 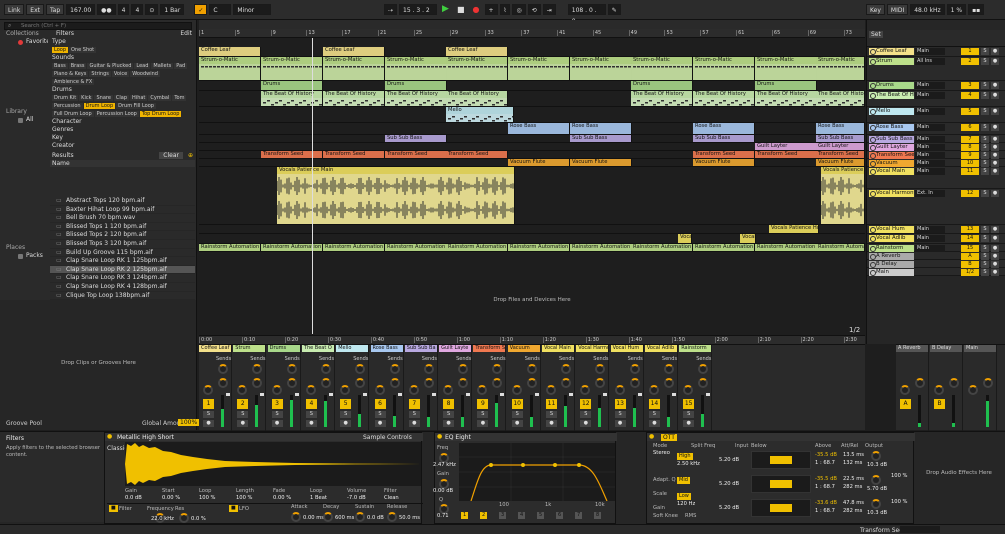 I want to click on filter-chip: Cymbal, so click(x=160, y=98).